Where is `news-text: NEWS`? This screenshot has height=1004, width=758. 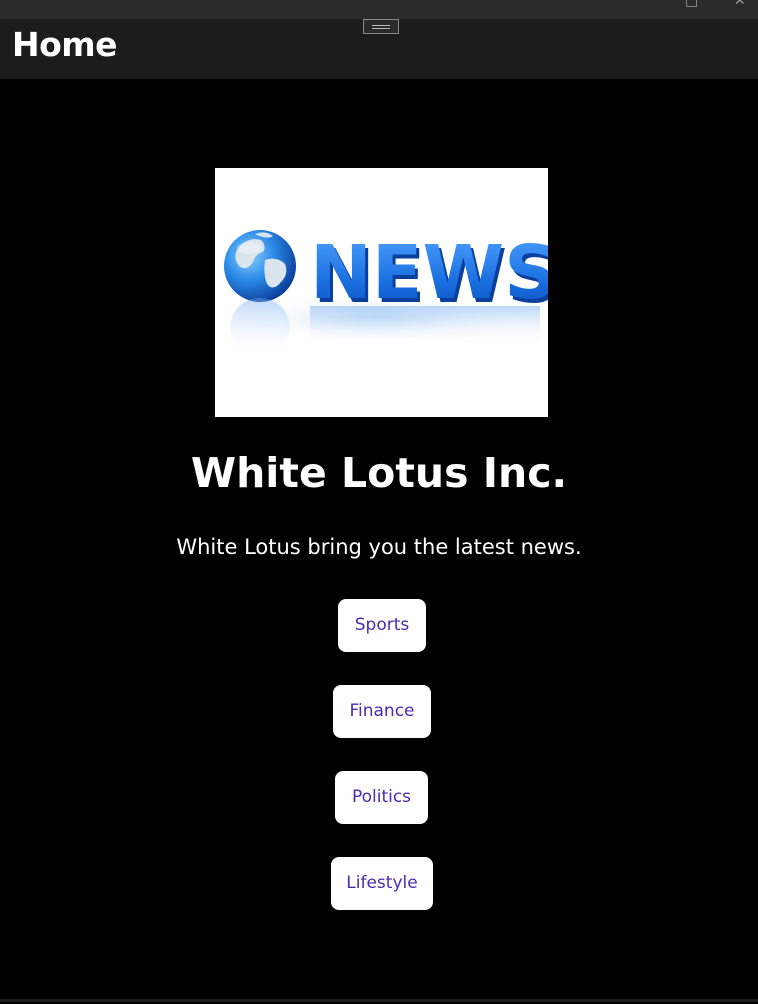
news-text: NEWS is located at coordinates (429, 273).